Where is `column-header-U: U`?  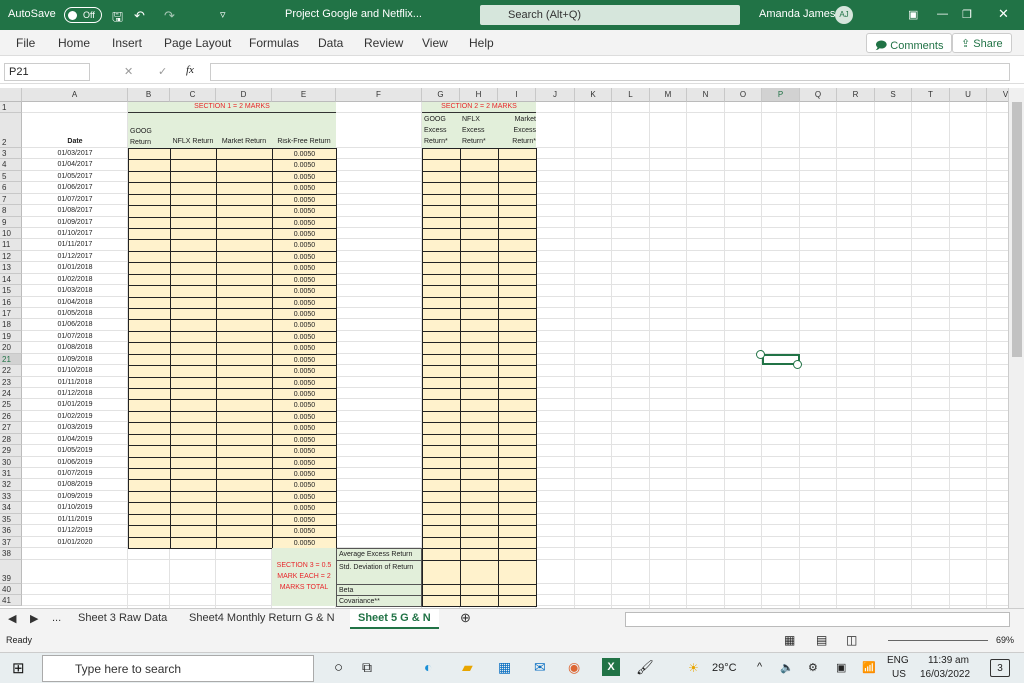
column-header-U: U is located at coordinates (968, 95).